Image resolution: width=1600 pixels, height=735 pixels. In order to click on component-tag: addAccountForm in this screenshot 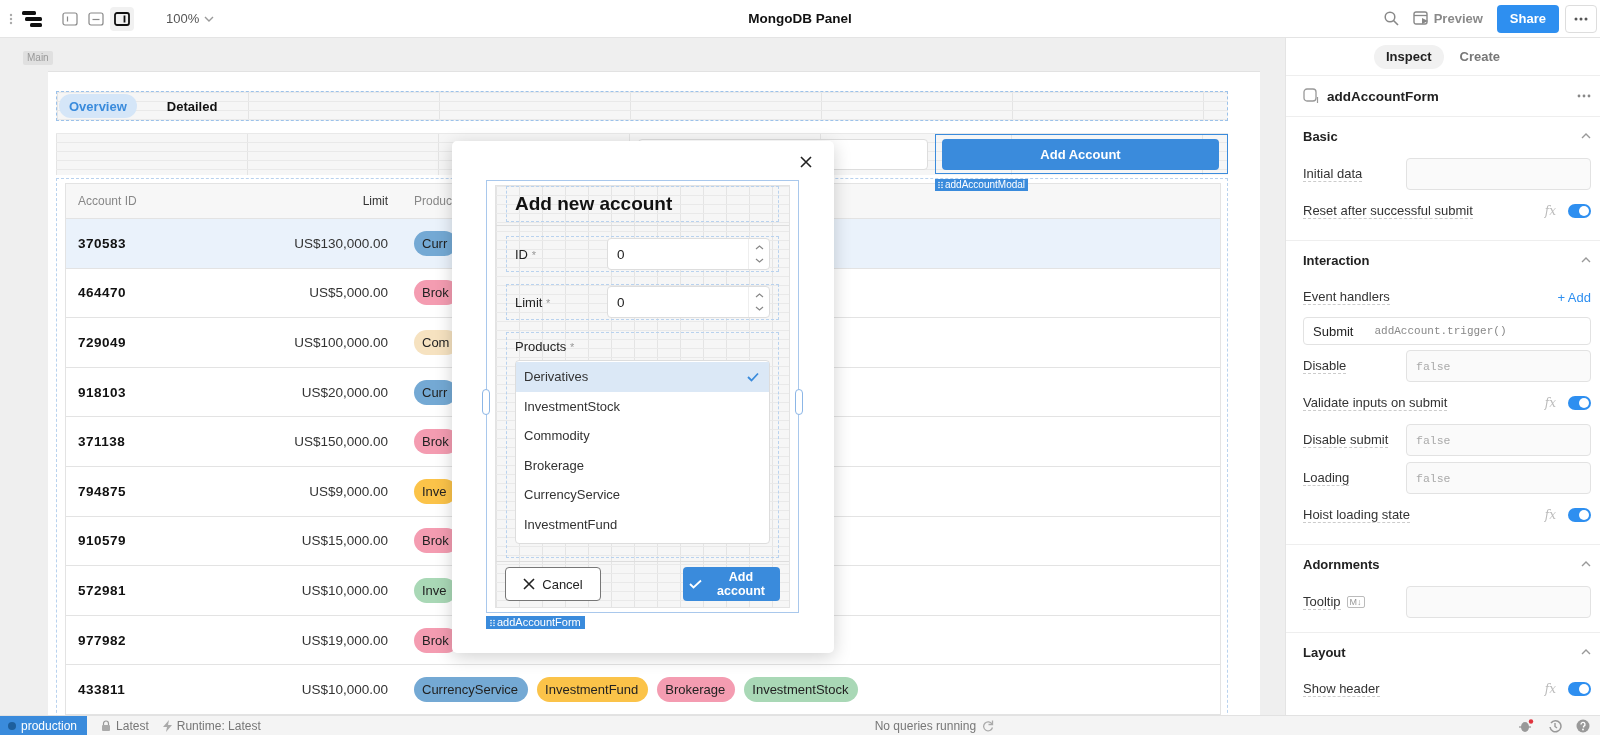, I will do `click(535, 622)`.